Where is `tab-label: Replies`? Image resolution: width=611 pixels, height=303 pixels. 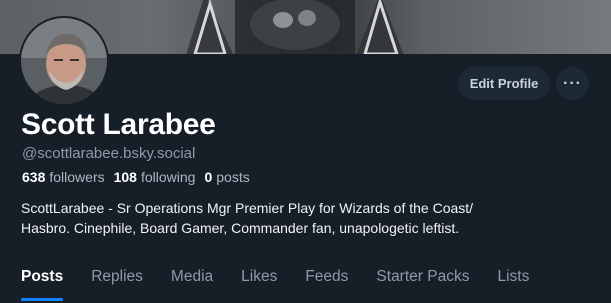
tab-label: Replies is located at coordinates (117, 276).